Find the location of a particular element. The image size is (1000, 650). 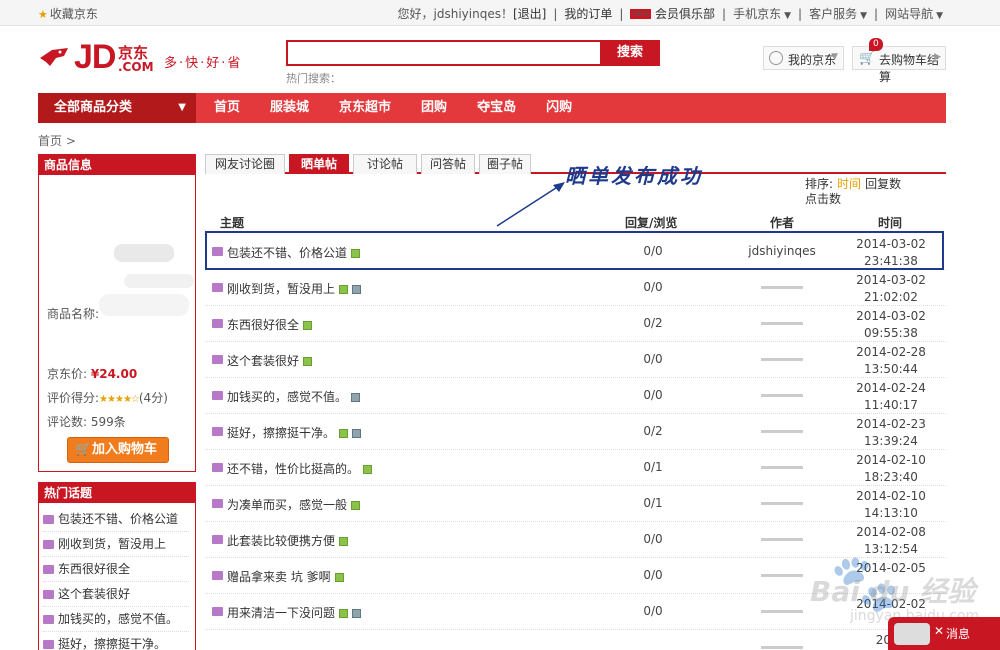

table-row: 东西很好很全 0/2 2014-03-02 09:55:38 is located at coordinates (575, 324).